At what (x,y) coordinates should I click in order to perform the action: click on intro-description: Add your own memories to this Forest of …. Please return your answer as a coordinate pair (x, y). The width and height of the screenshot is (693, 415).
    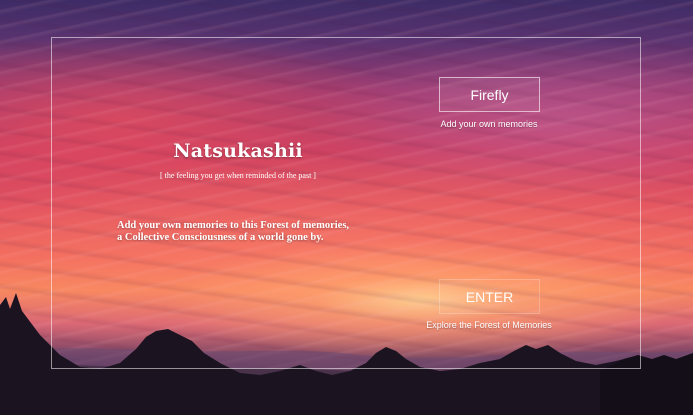
    Looking at the image, I should click on (252, 232).